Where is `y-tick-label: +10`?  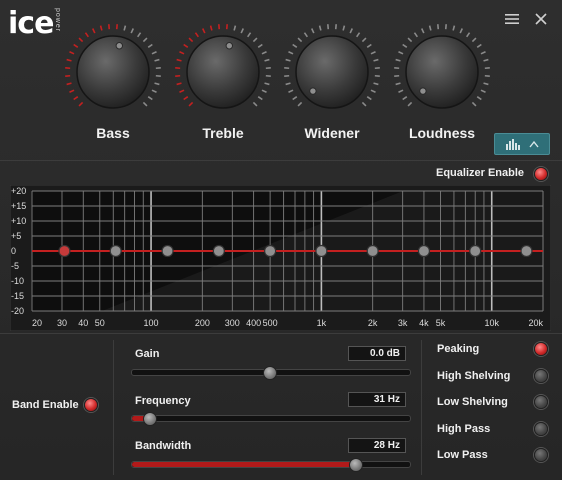
y-tick-label: +10 is located at coordinates (18, 221).